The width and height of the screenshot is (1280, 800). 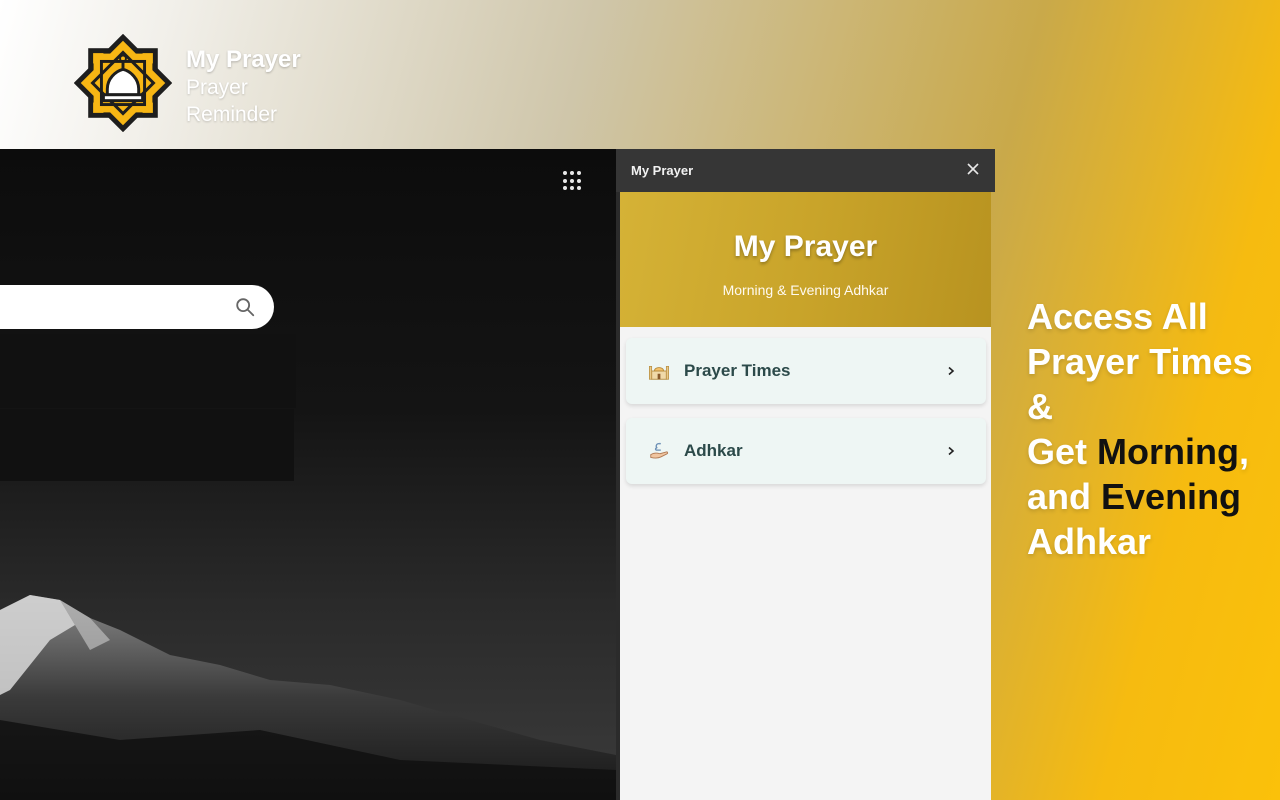 I want to click on tagline-text: ,, so click(x=1243, y=451).